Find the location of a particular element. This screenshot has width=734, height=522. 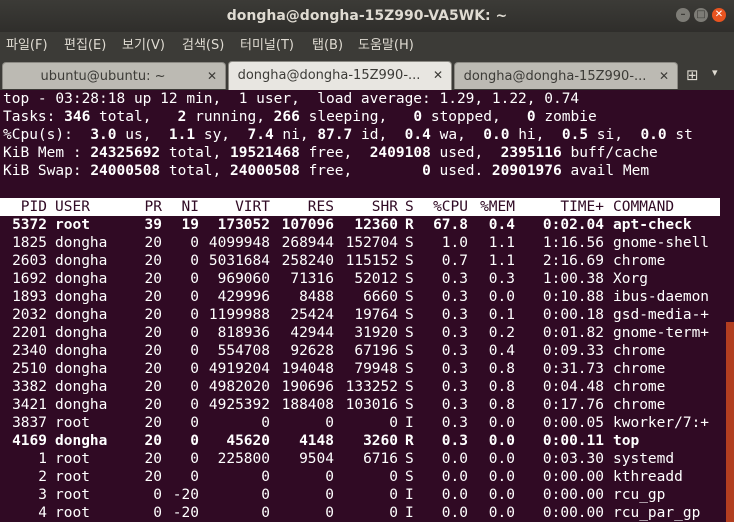

cell-res: 107096 is located at coordinates (307, 225).